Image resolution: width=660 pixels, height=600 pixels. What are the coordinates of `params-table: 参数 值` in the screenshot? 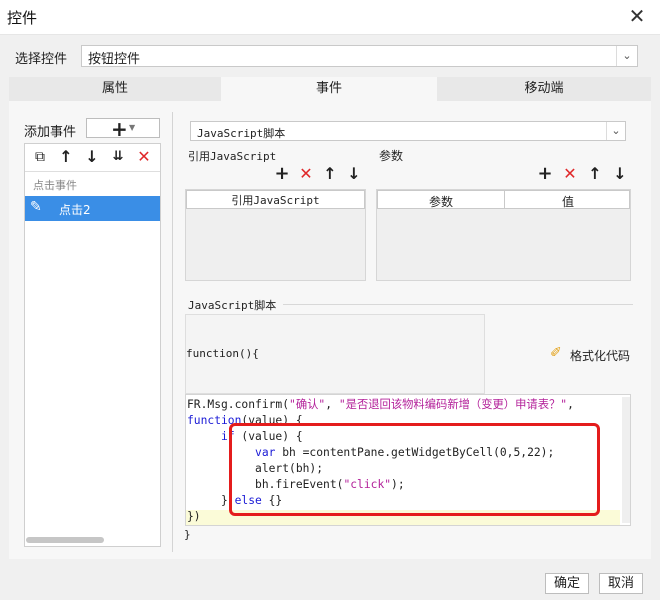 It's located at (503, 235).